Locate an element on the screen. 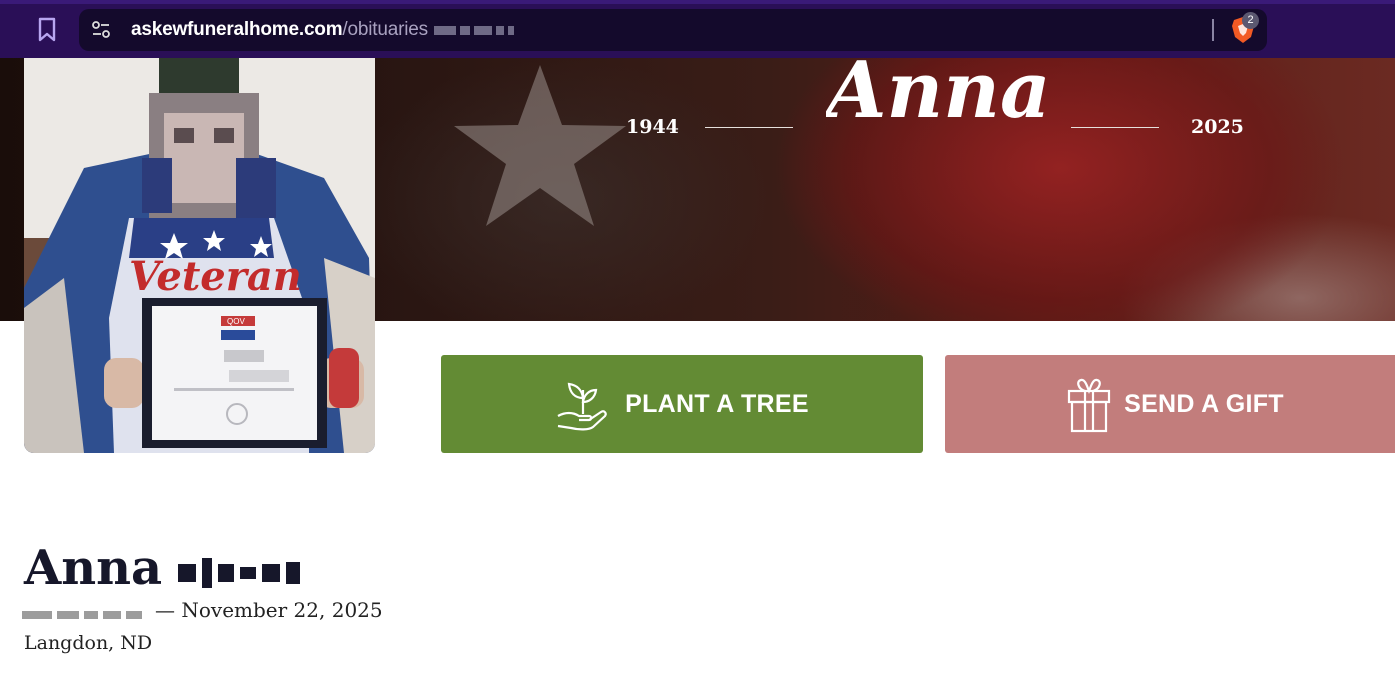 This screenshot has width=1395, height=677. deceased-first-name: Anna is located at coordinates (93, 568).